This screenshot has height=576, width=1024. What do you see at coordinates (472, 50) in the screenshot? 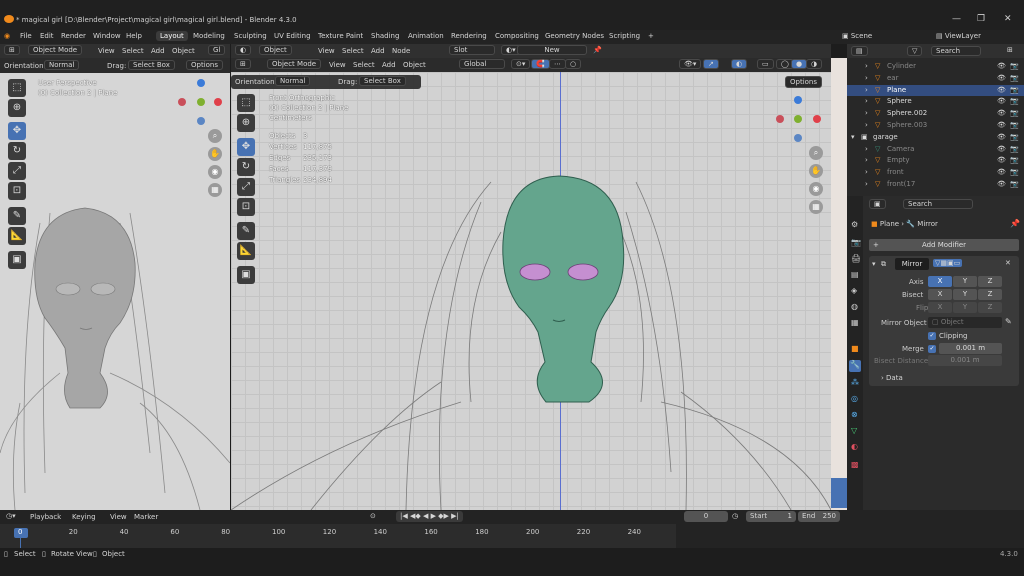
I see `slot-dropdown: Slot` at bounding box center [472, 50].